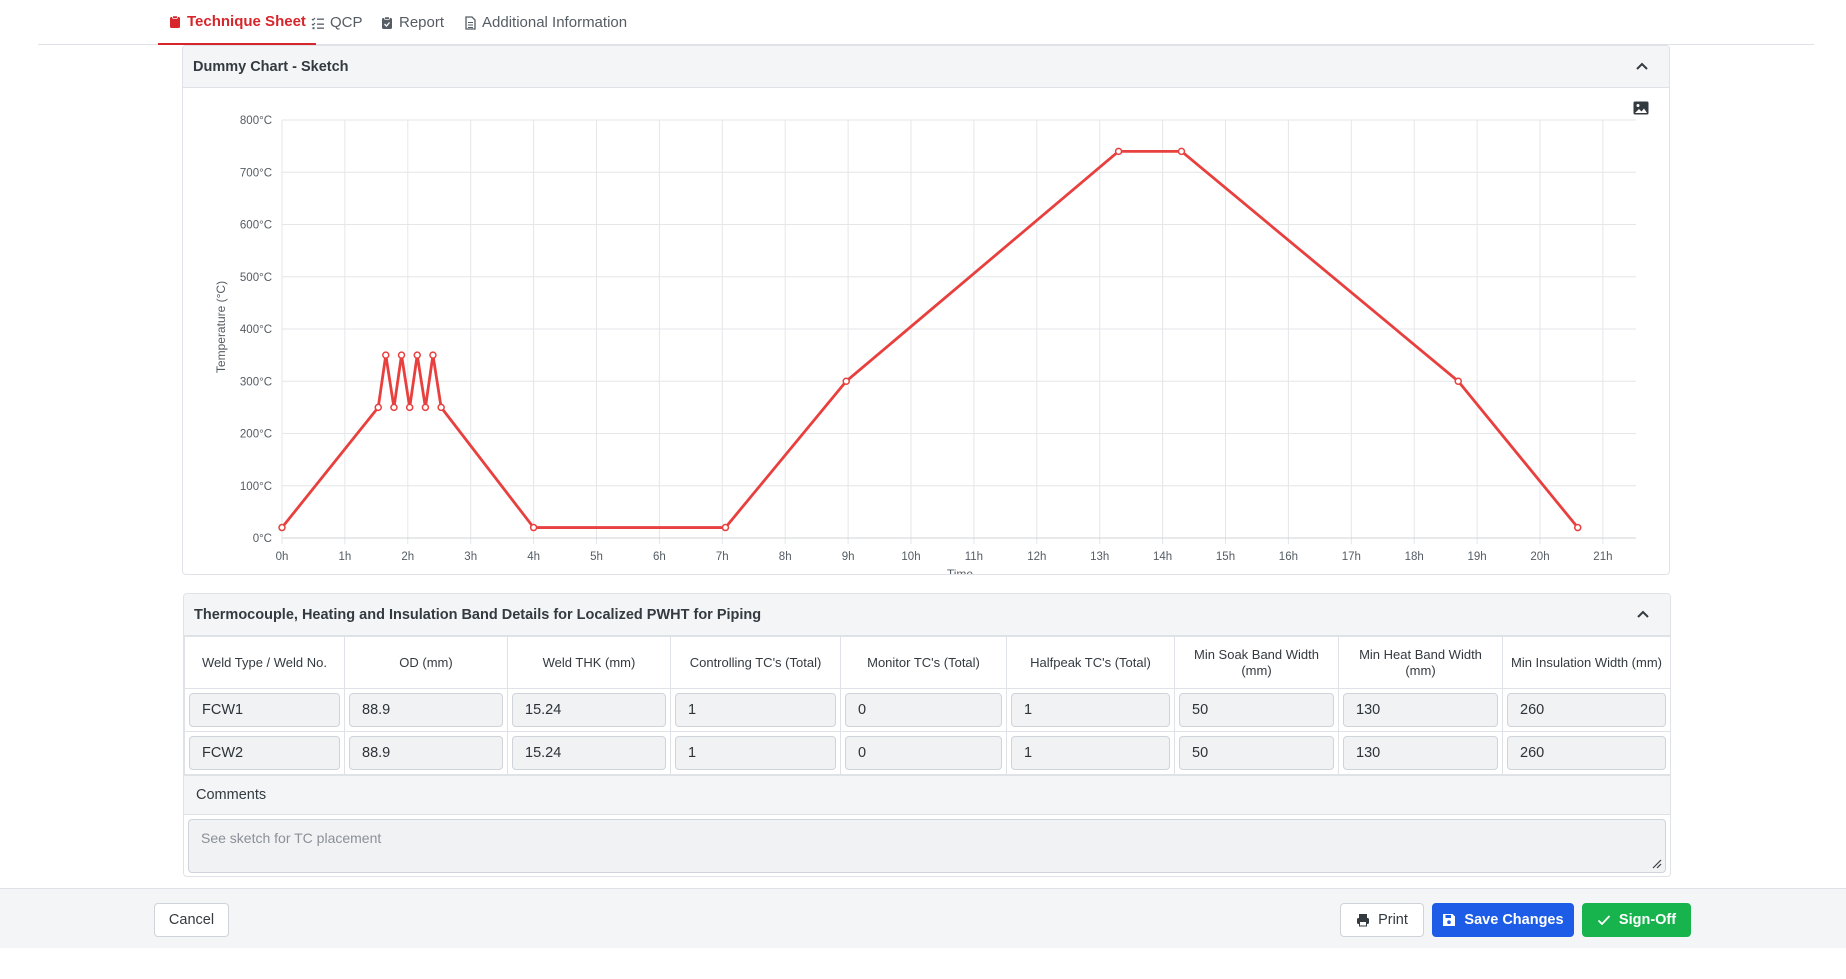  I want to click on save-label: Save Changes, so click(1514, 920).